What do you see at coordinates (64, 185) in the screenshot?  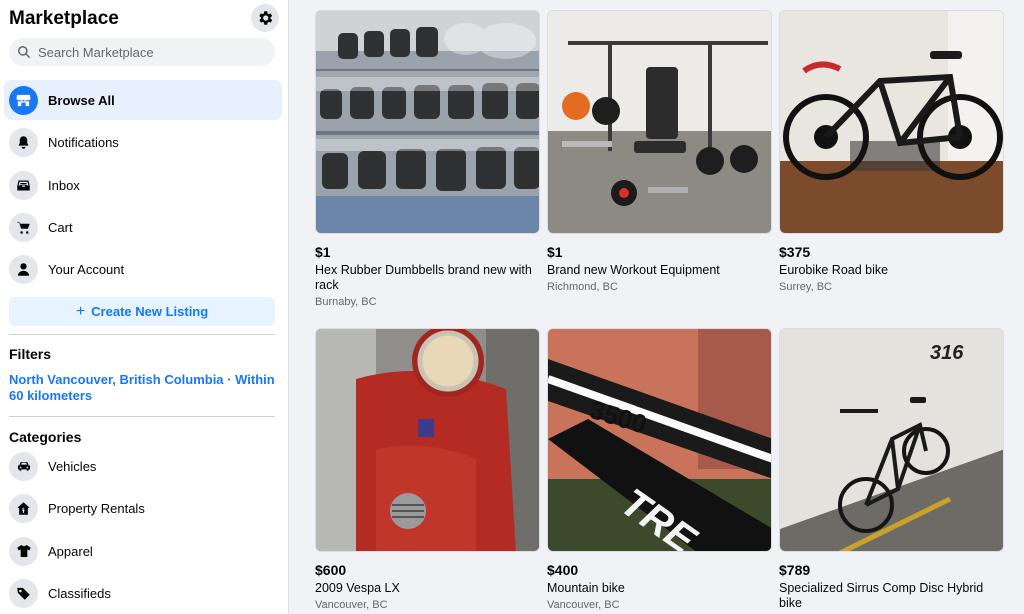 I see `nav-label: Inbox` at bounding box center [64, 185].